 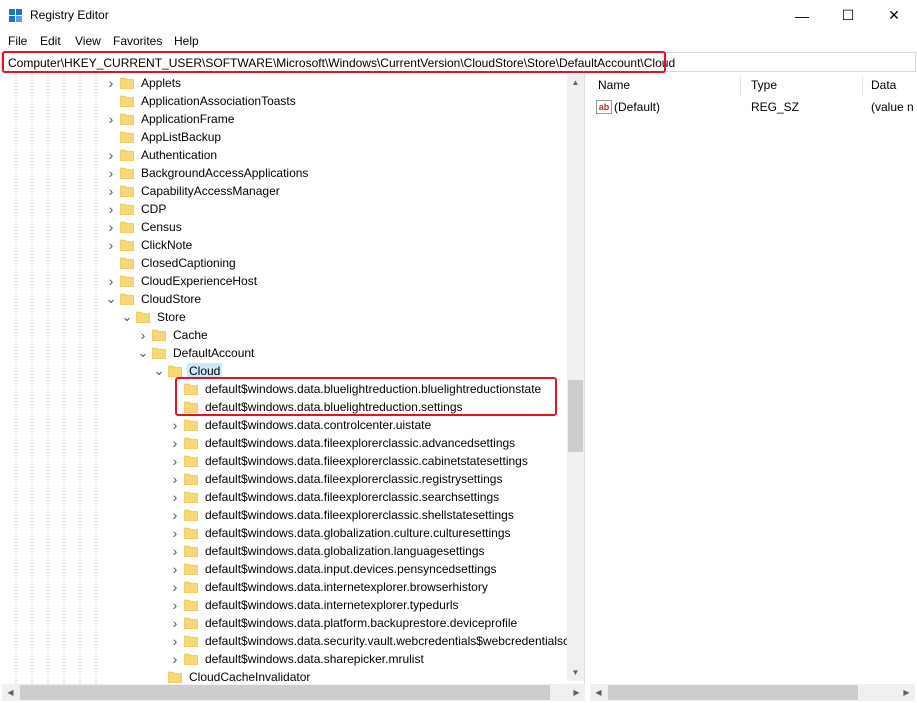 I want to click on tree-horizontal-scrollbar: ◀ ▶, so click(x=293, y=692).